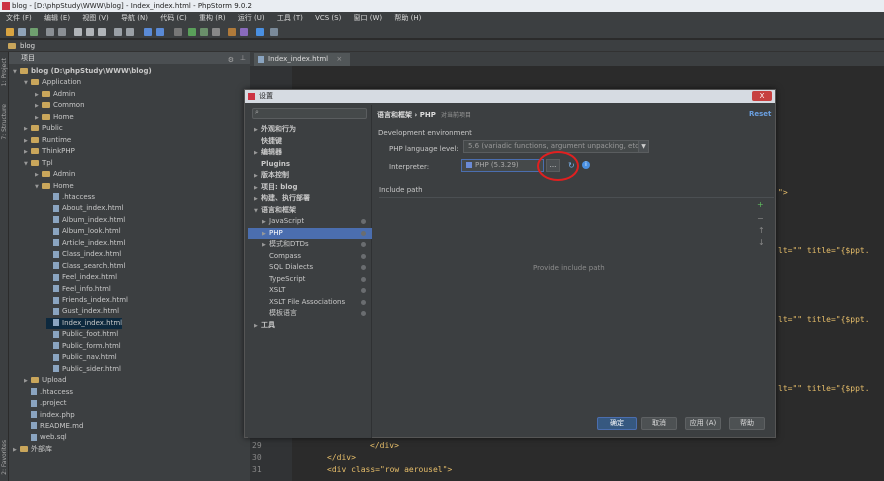 The width and height of the screenshot is (884, 481). I want to click on settings-nav-item: 模板语言, so click(310, 313).